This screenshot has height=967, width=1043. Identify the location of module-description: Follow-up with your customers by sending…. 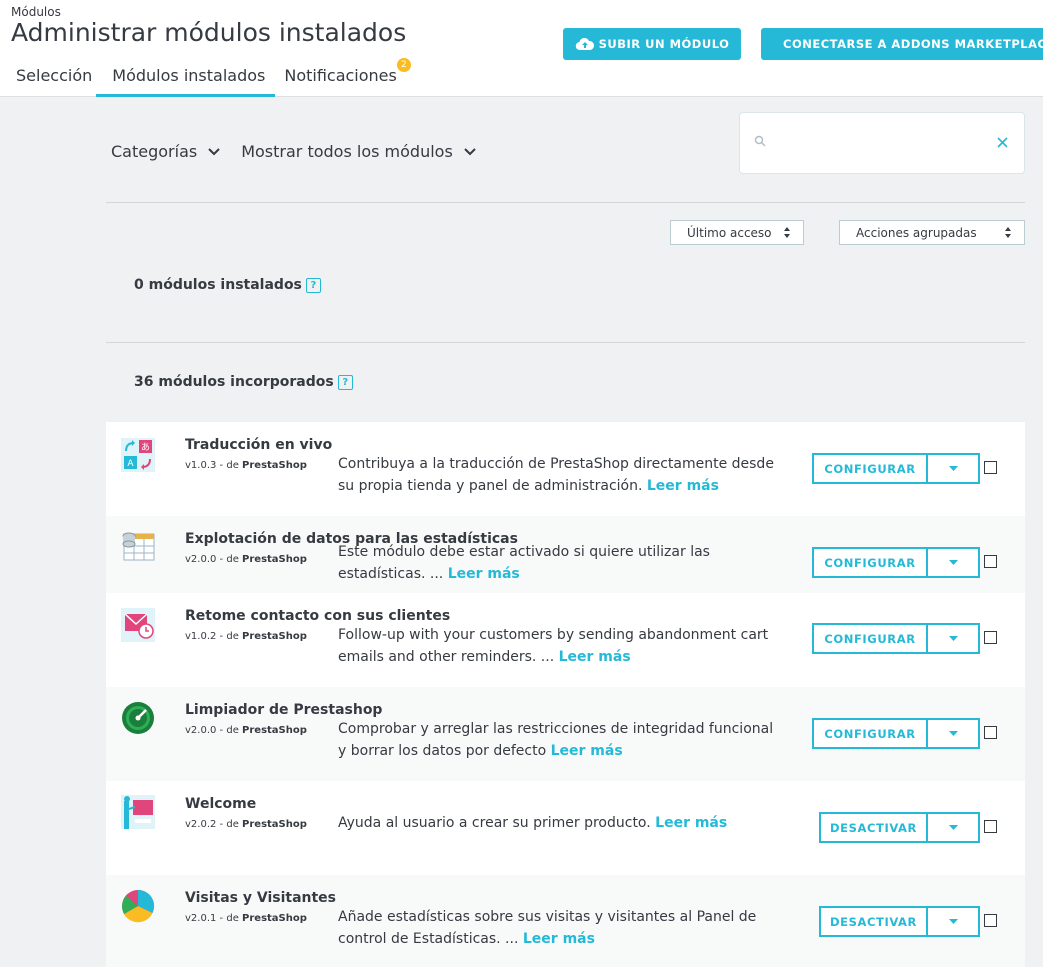
(558, 646).